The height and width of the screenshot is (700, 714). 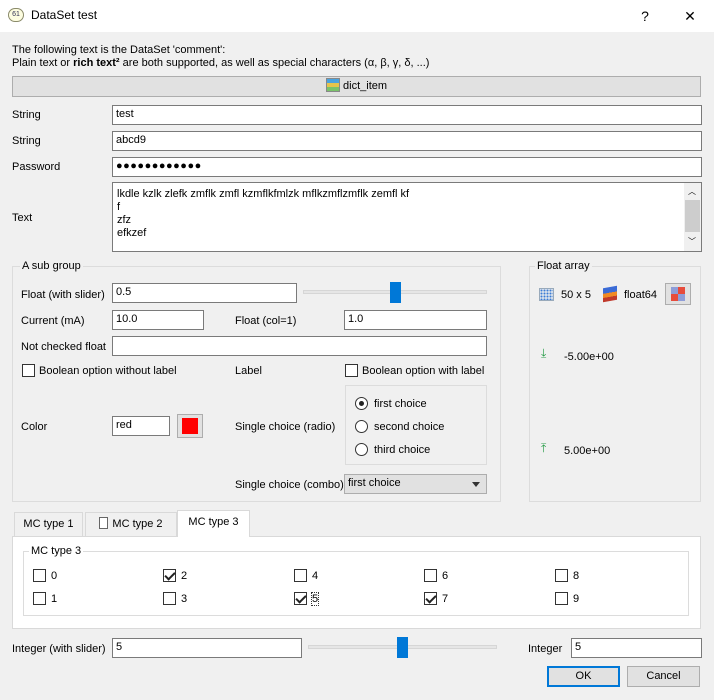 I want to click on mc-checkbox-label: 5, so click(x=315, y=599).